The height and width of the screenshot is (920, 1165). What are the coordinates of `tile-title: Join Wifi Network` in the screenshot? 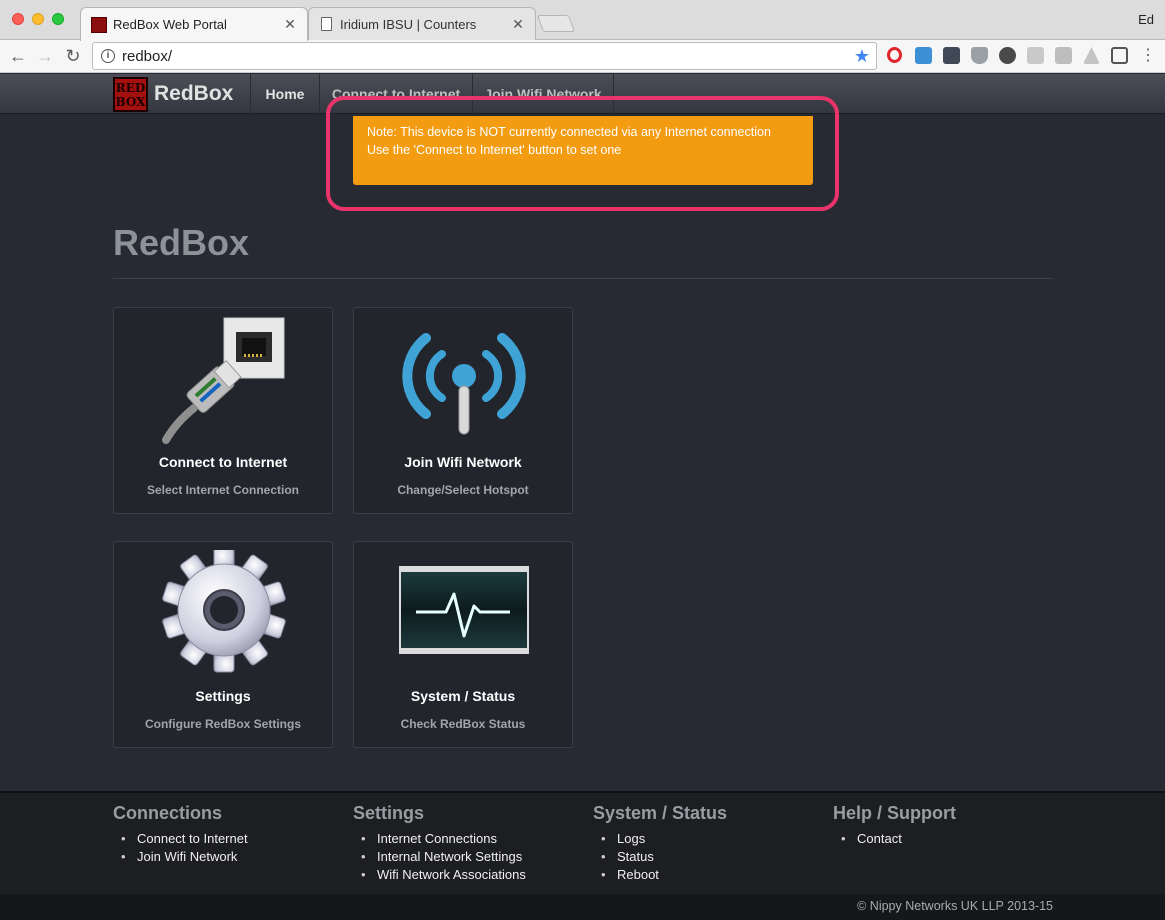 It's located at (463, 462).